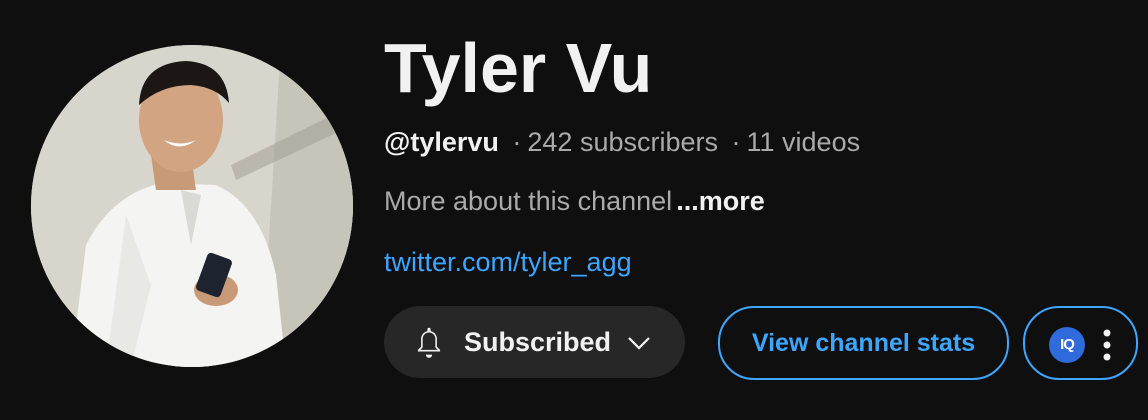 This screenshot has height=420, width=1148. I want to click on bell-icon, so click(429, 342).